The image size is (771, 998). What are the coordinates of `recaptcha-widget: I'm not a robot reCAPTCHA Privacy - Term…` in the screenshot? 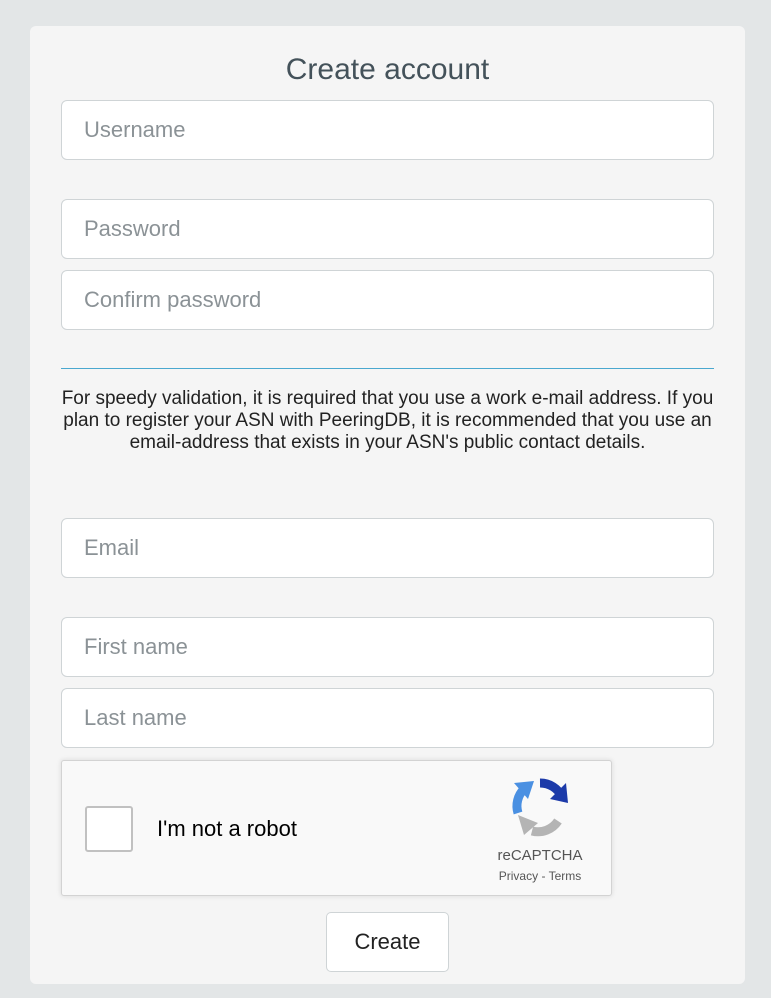 It's located at (336, 828).